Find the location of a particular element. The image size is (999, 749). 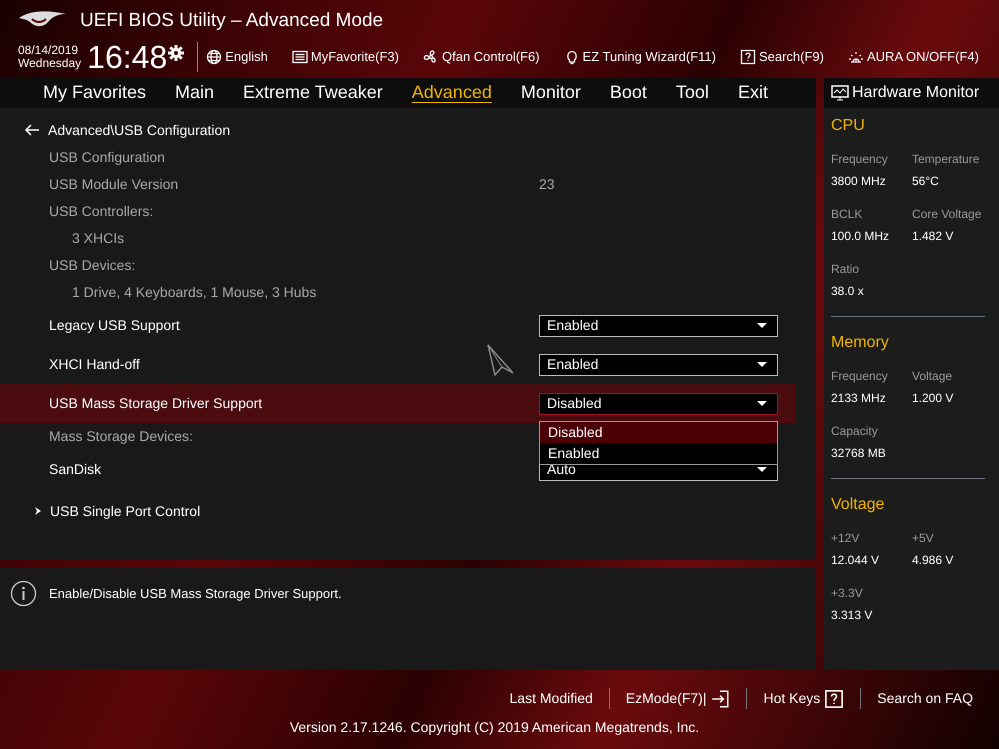

footer-link: Last Modified is located at coordinates (551, 698).